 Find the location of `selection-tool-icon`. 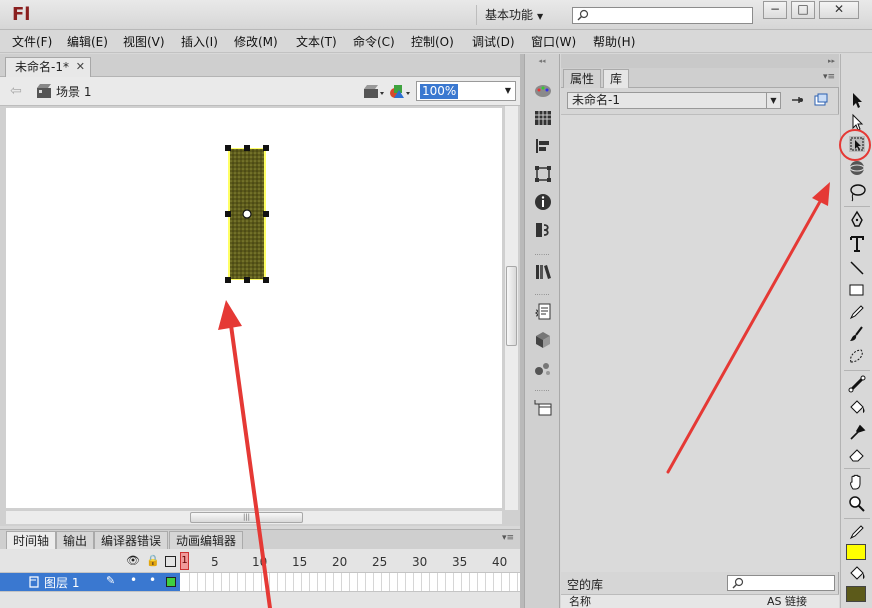

selection-tool-icon is located at coordinates (857, 100).